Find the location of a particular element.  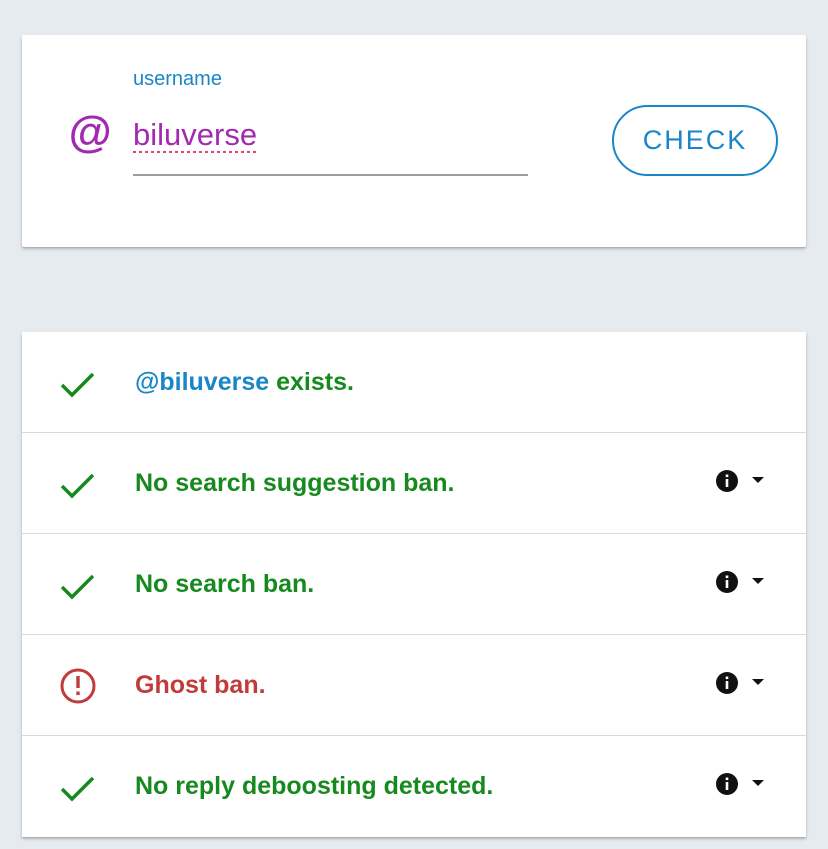

check-button: CHECK is located at coordinates (695, 140).